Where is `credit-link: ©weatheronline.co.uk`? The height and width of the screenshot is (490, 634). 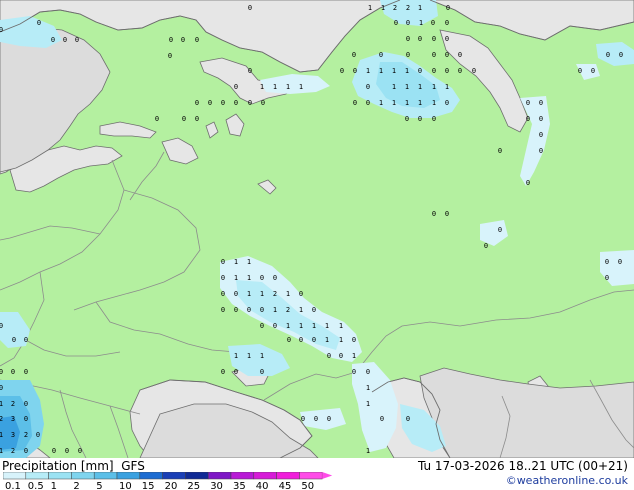 credit-link: ©weatheronline.co.uk is located at coordinates (567, 480).